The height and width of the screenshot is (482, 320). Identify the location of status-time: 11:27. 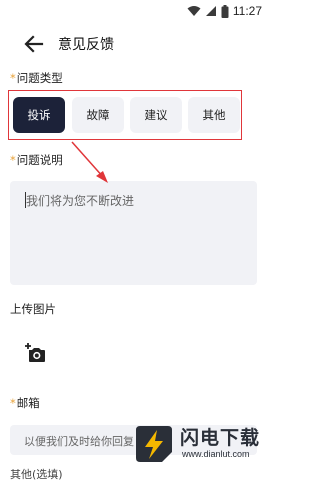
(247, 11).